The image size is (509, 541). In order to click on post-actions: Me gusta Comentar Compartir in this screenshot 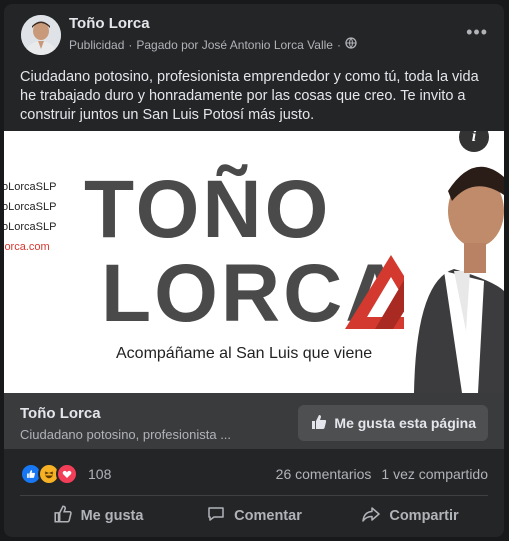, I will do `click(254, 516)`.